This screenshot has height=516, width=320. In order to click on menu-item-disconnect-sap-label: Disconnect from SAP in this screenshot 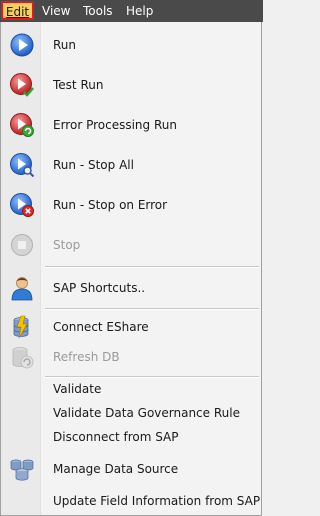, I will do `click(116, 437)`.